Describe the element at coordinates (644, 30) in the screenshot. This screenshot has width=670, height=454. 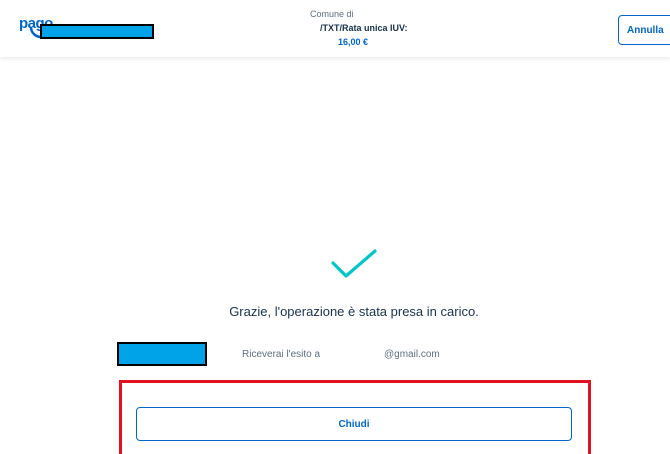
I see `cancel-button: Annulla` at that location.